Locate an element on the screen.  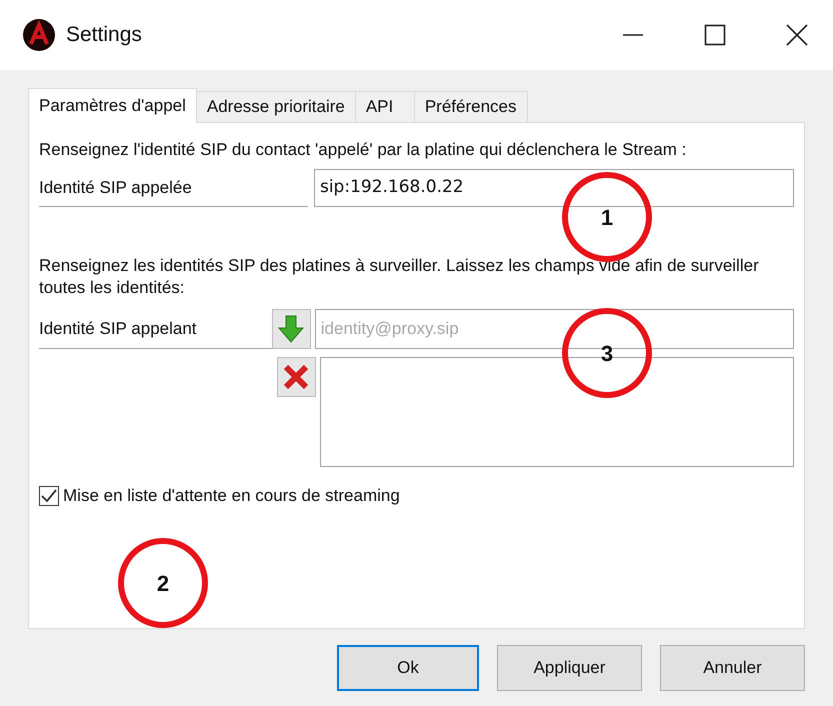
dialog-button: Appliquer is located at coordinates (569, 668).